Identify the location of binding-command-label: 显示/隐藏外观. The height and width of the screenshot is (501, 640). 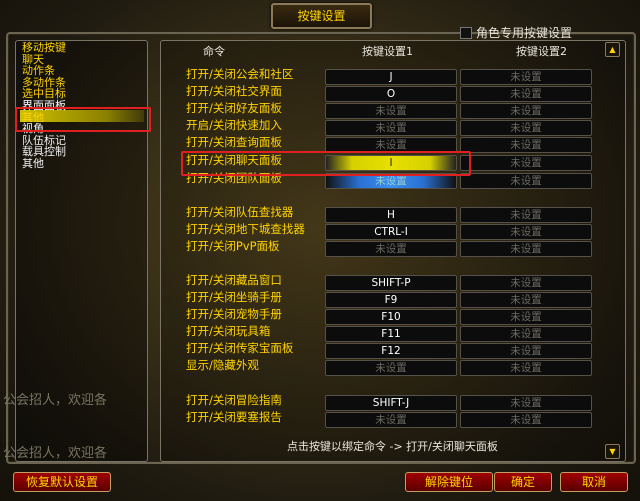
(222, 365).